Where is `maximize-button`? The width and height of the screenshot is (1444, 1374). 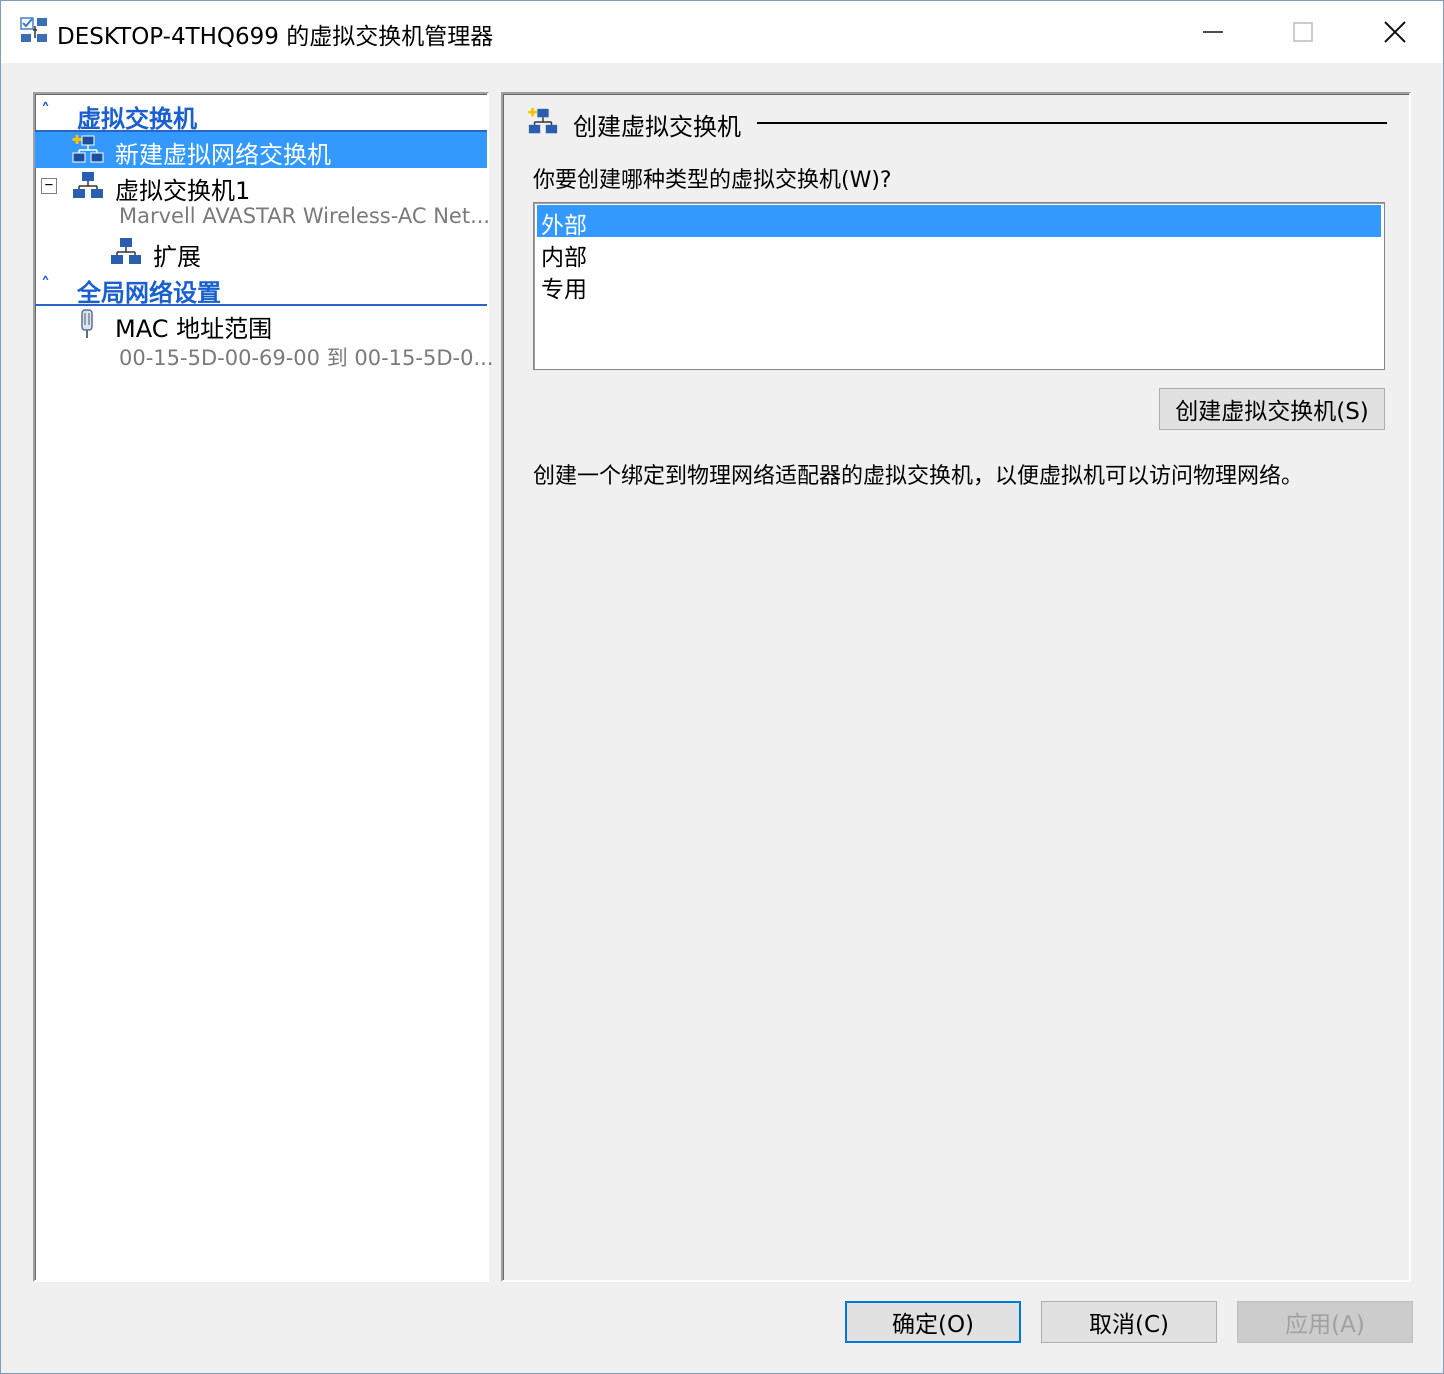 maximize-button is located at coordinates (1303, 32).